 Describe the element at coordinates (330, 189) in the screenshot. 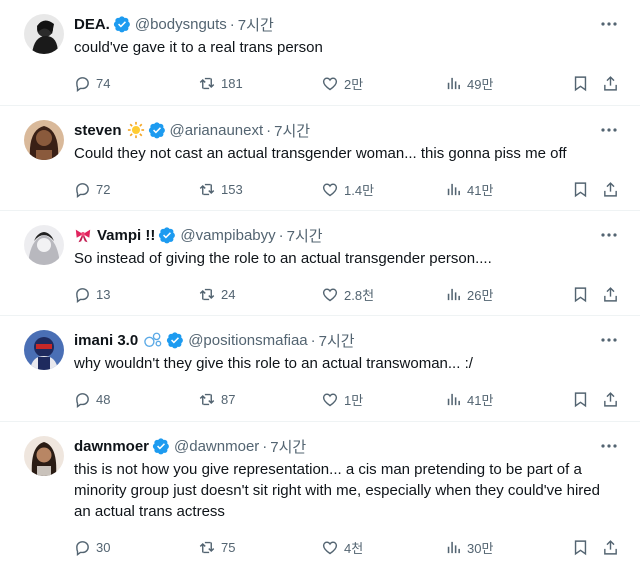

I see `heart-icon` at that location.